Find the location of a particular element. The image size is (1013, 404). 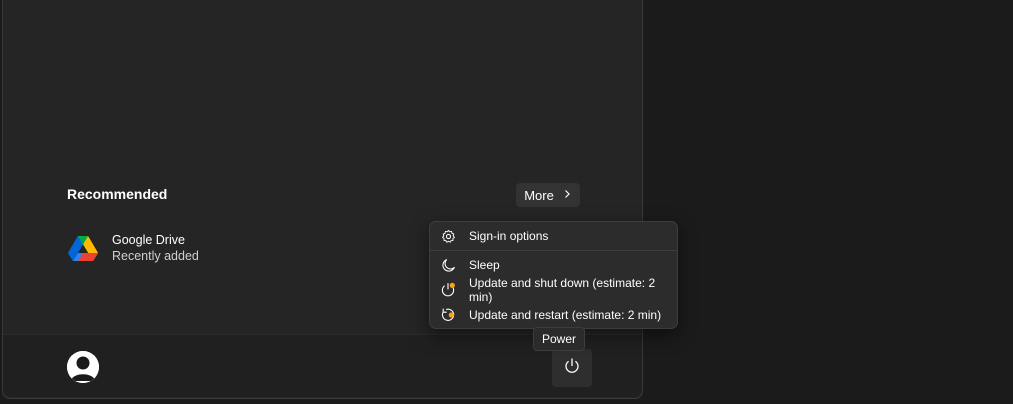

recommended-heading: Recommended is located at coordinates (117, 194).